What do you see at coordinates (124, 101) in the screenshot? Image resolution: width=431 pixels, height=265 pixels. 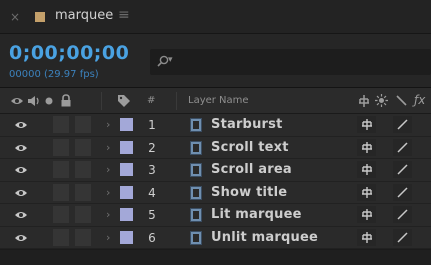 I see `label-tag-icon` at bounding box center [124, 101].